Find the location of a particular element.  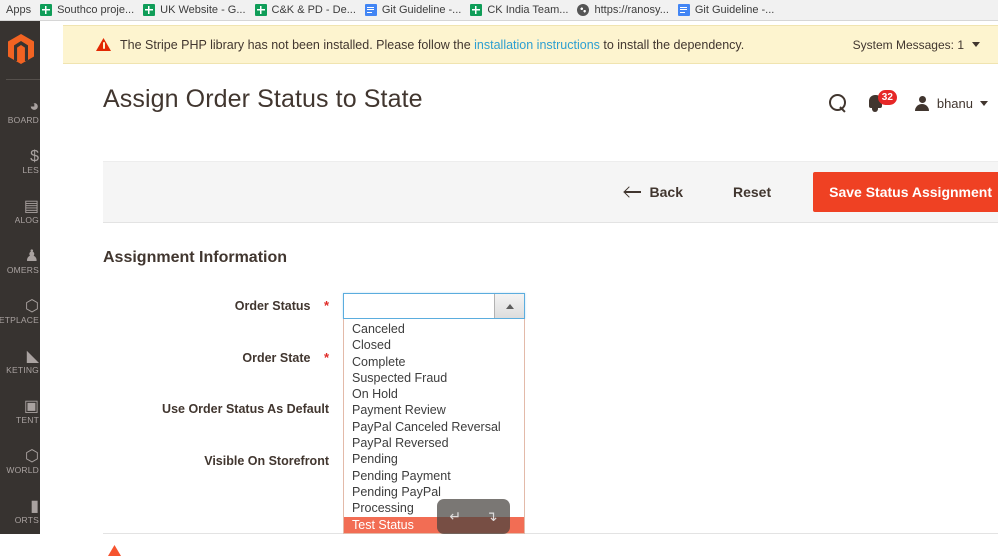

sidebar-item-label: TENT is located at coordinates (27, 419).